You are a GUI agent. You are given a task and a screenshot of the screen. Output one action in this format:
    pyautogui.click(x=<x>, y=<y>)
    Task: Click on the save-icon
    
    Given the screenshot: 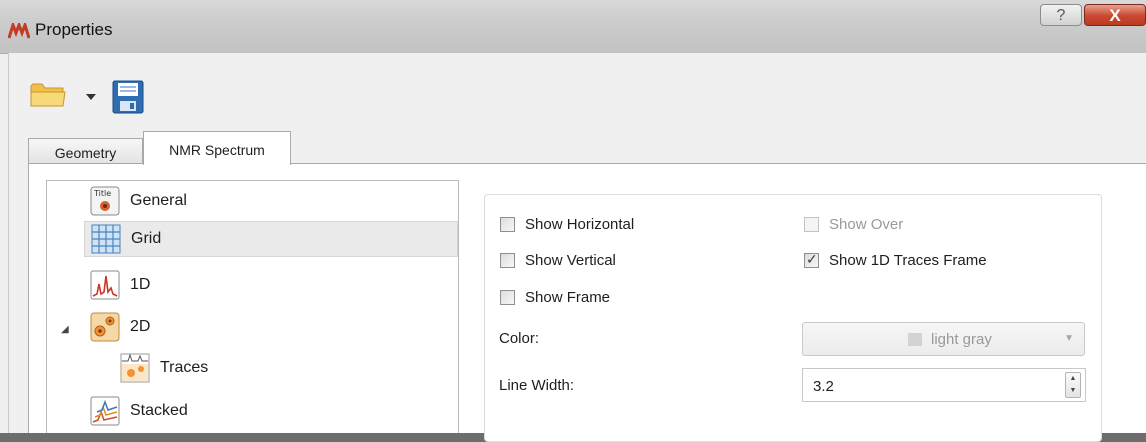 What is the action you would take?
    pyautogui.click(x=128, y=97)
    